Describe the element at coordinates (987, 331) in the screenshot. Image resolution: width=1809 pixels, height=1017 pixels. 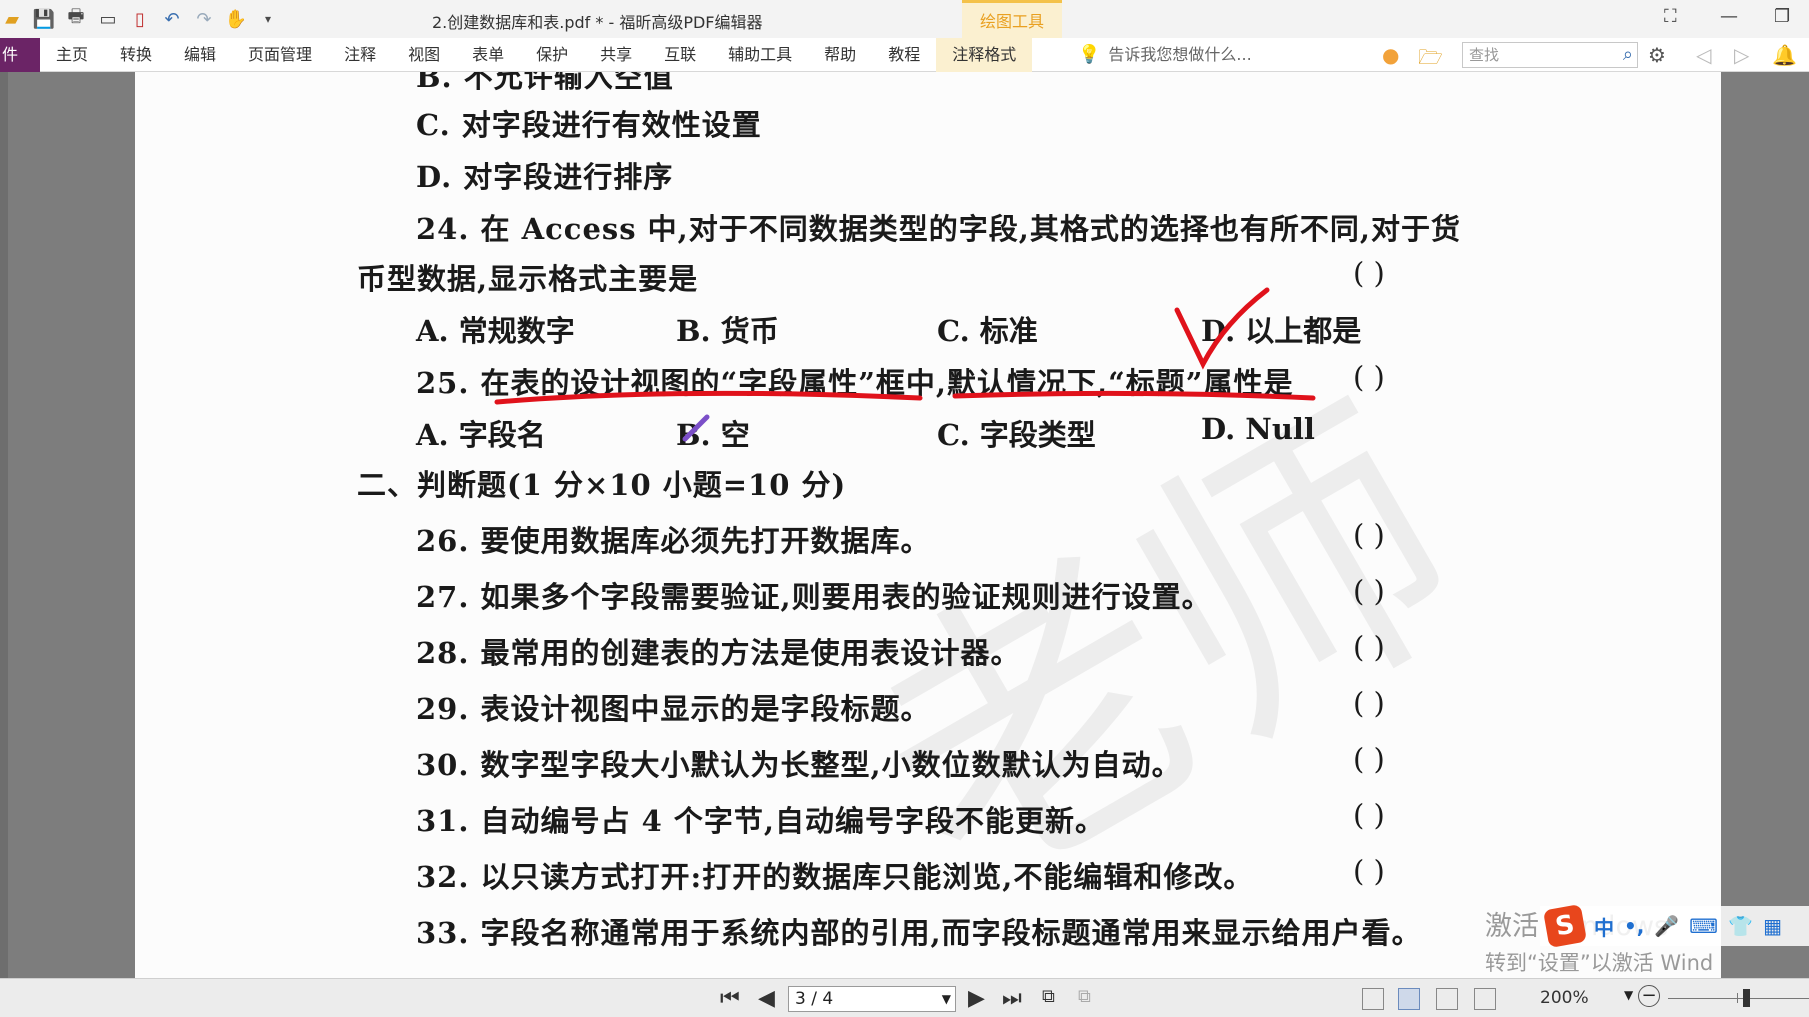
I see `option-c: C. 标准` at that location.